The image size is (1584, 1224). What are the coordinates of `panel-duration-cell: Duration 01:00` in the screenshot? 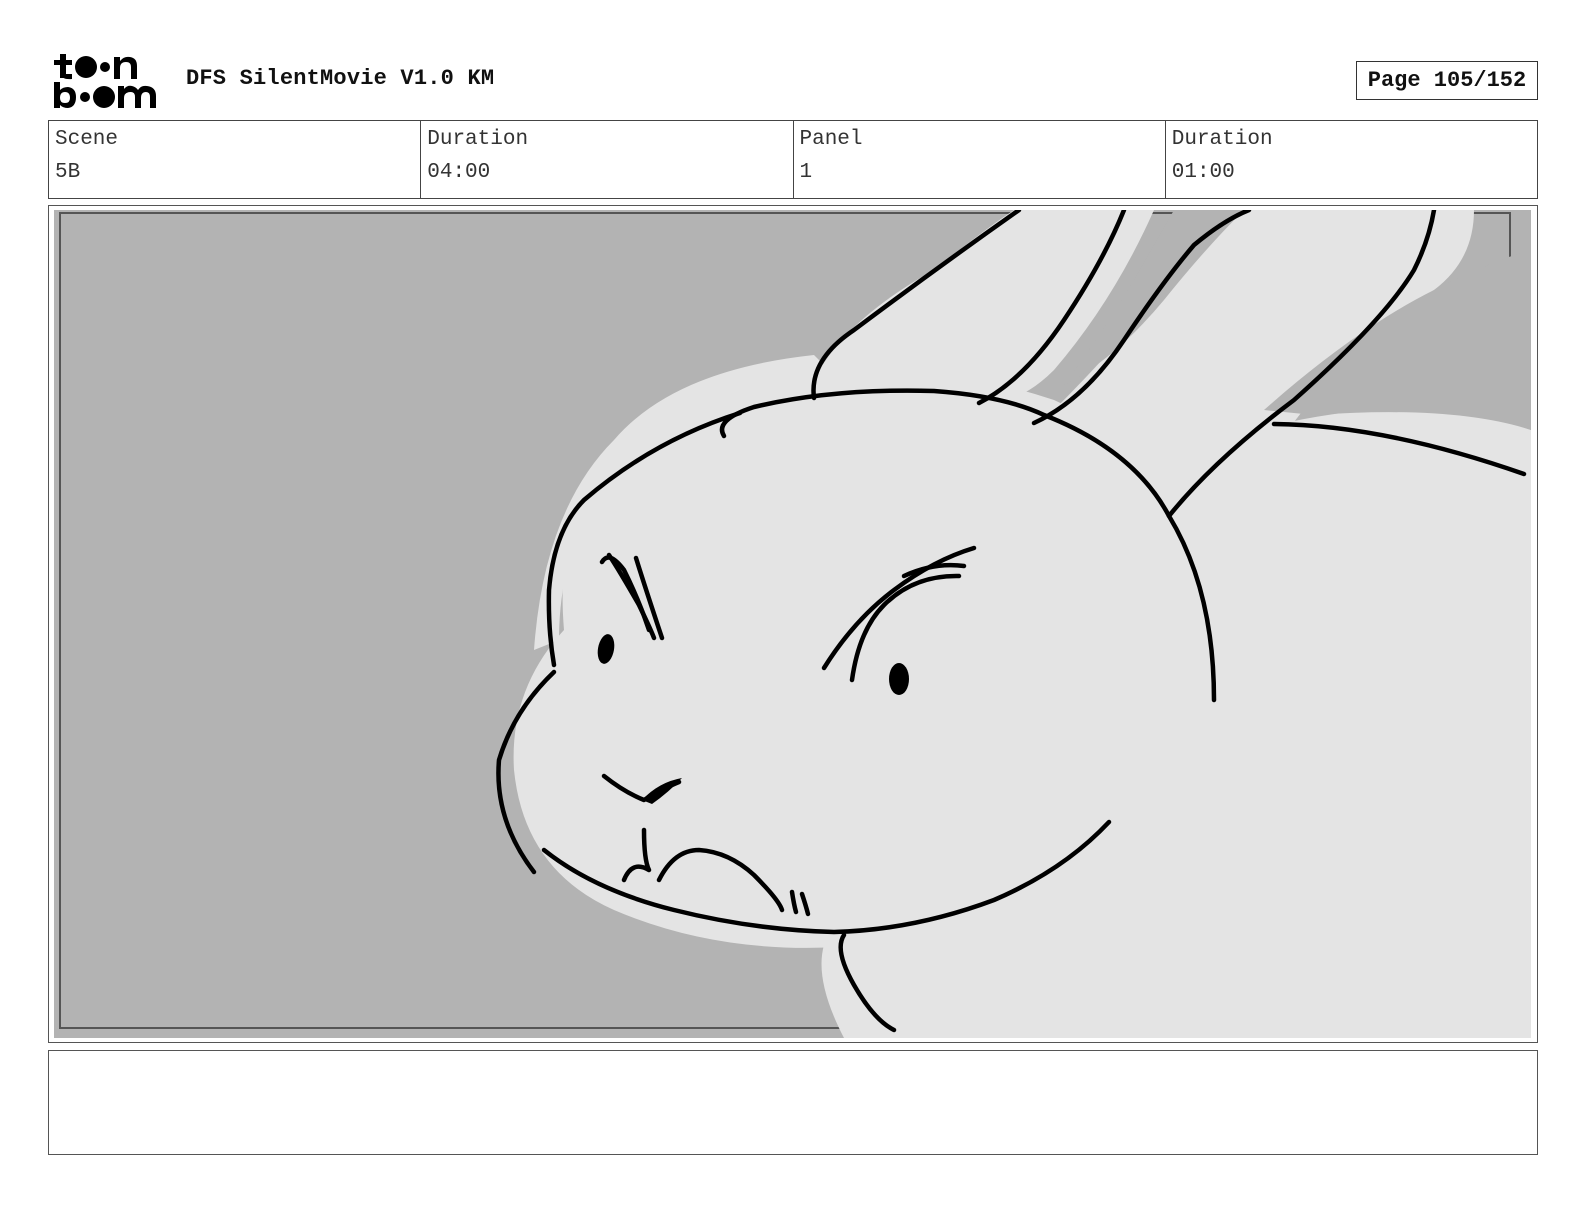 It's located at (1351, 159).